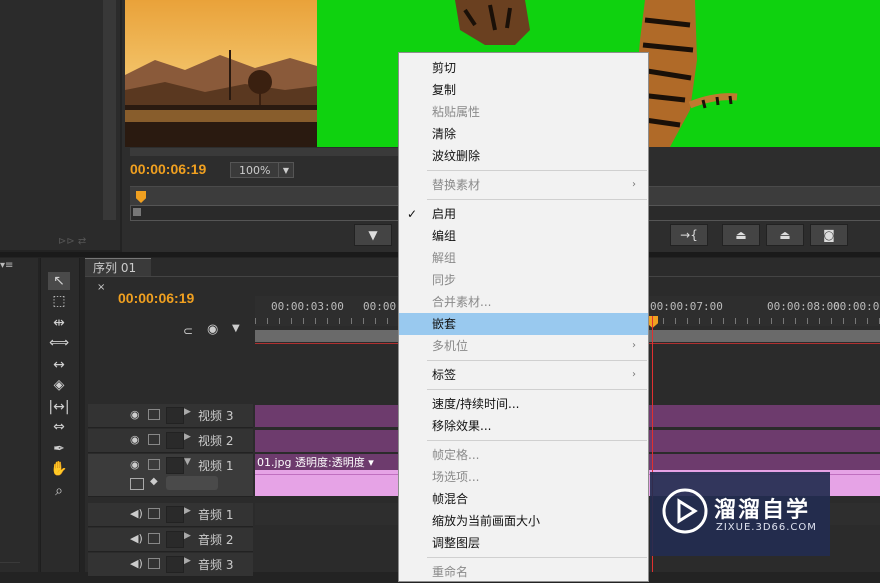  What do you see at coordinates (523, 236) in the screenshot?
I see `menu-item: 编组` at bounding box center [523, 236].